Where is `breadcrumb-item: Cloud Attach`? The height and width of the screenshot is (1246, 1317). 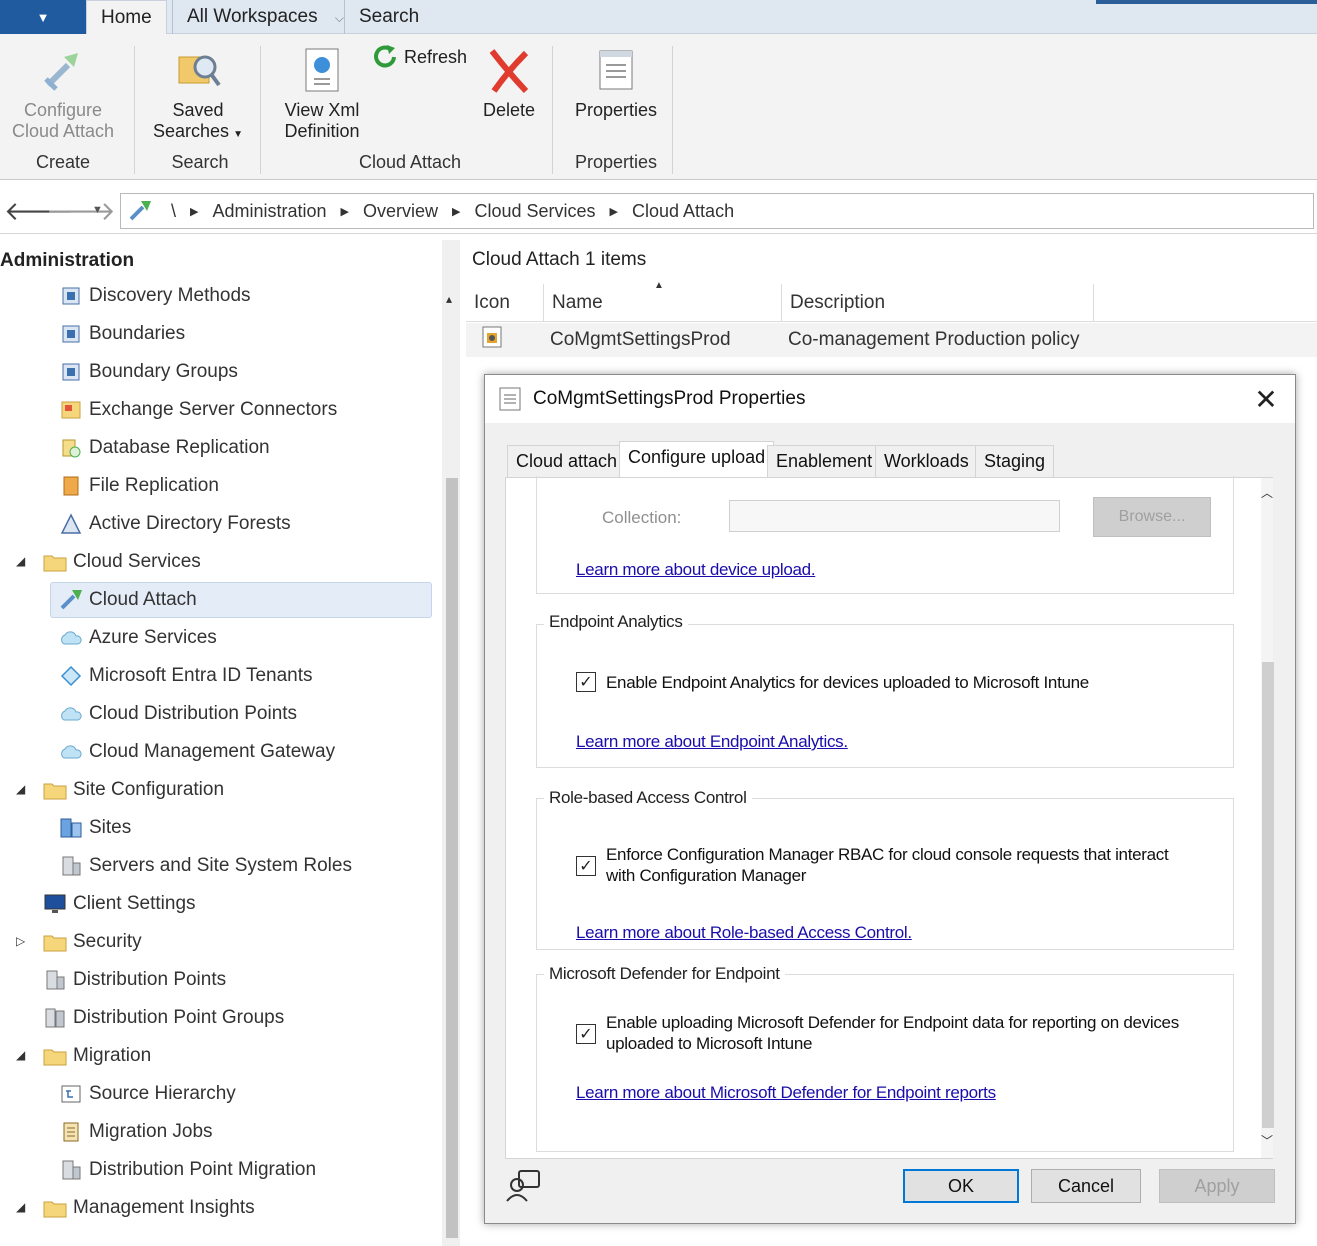 breadcrumb-item: Cloud Attach is located at coordinates (683, 211).